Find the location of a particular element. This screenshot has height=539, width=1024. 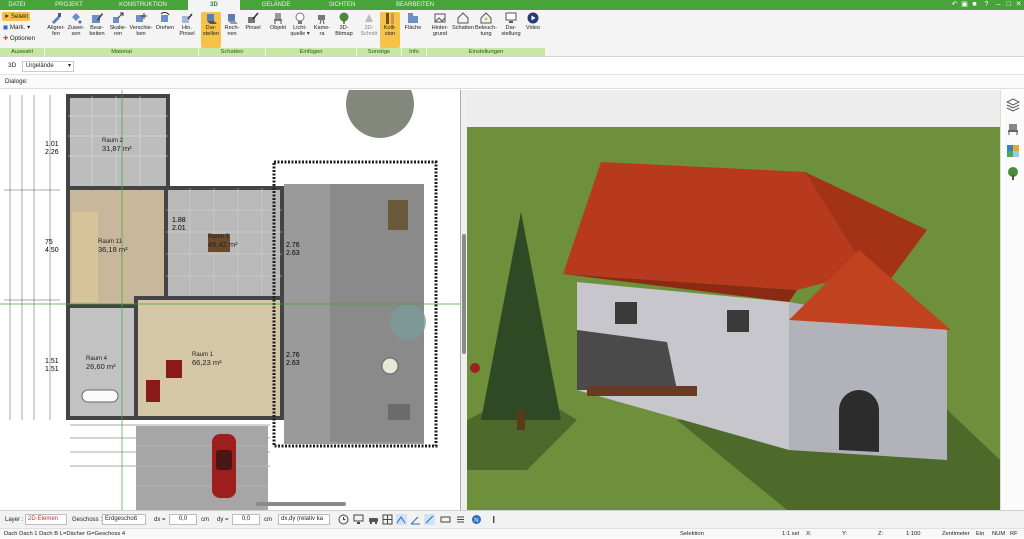

dimension-label: 1.01 is located at coordinates (52, 144).